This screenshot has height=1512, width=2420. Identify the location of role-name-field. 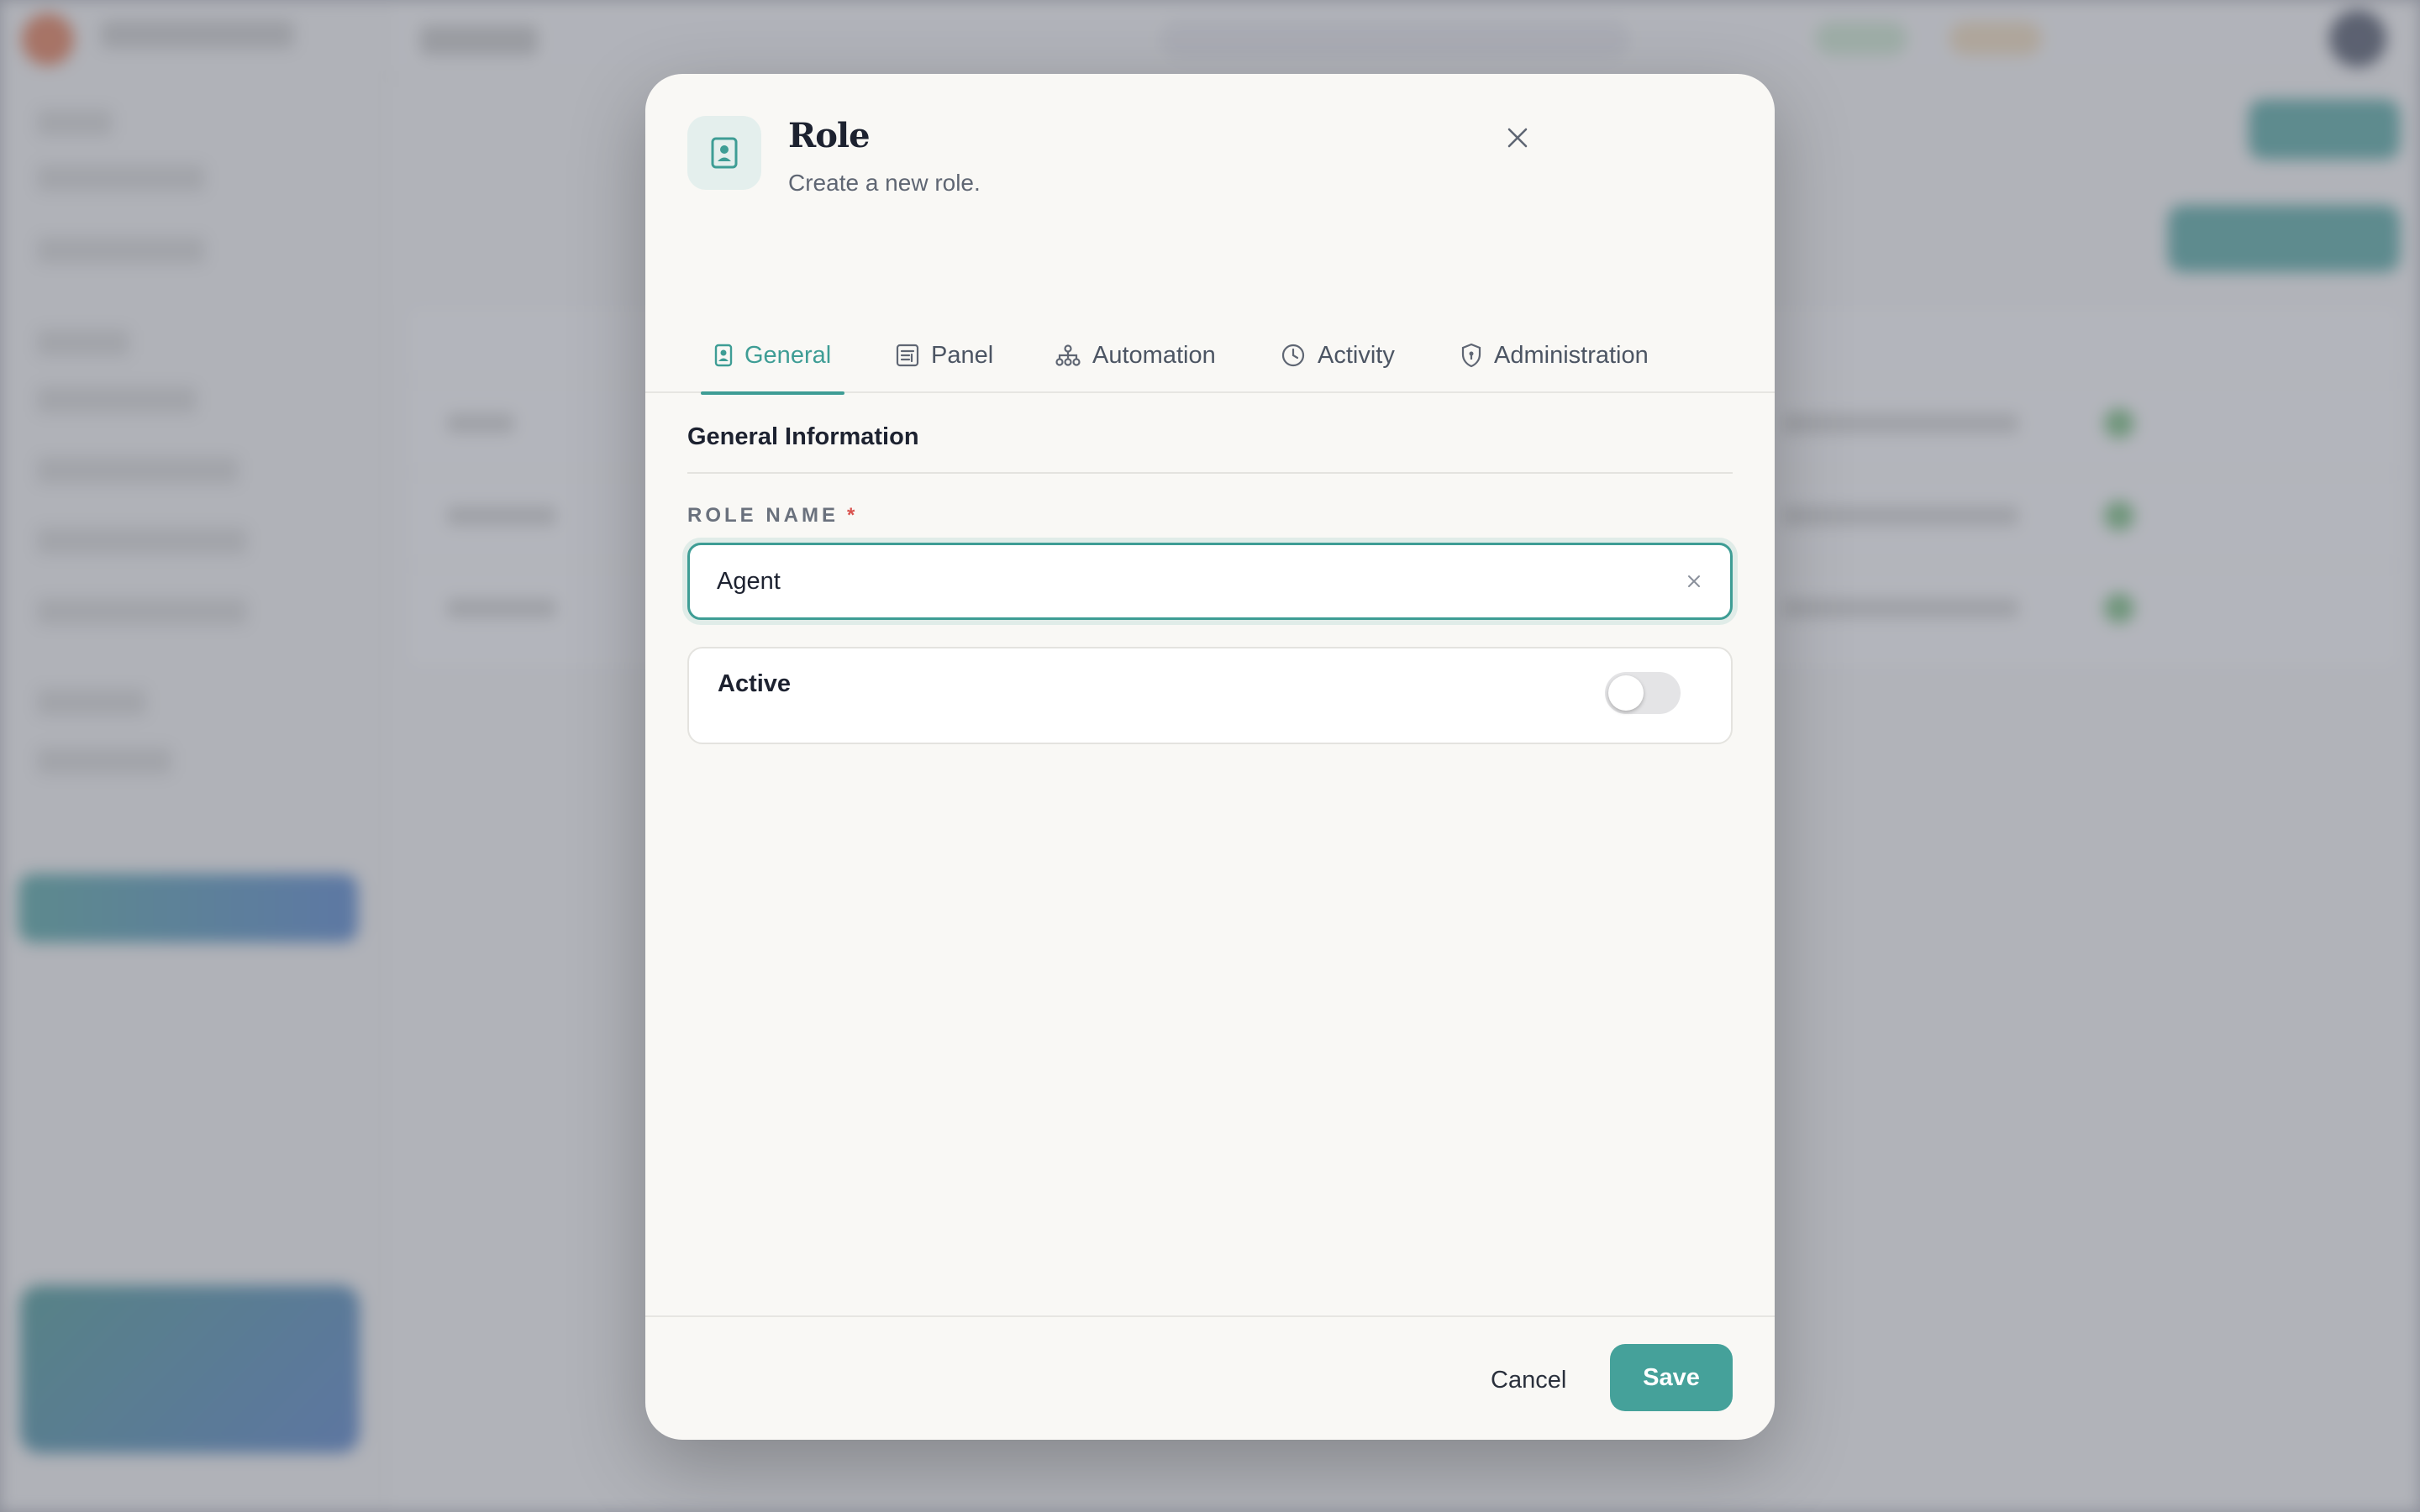
(1210, 581).